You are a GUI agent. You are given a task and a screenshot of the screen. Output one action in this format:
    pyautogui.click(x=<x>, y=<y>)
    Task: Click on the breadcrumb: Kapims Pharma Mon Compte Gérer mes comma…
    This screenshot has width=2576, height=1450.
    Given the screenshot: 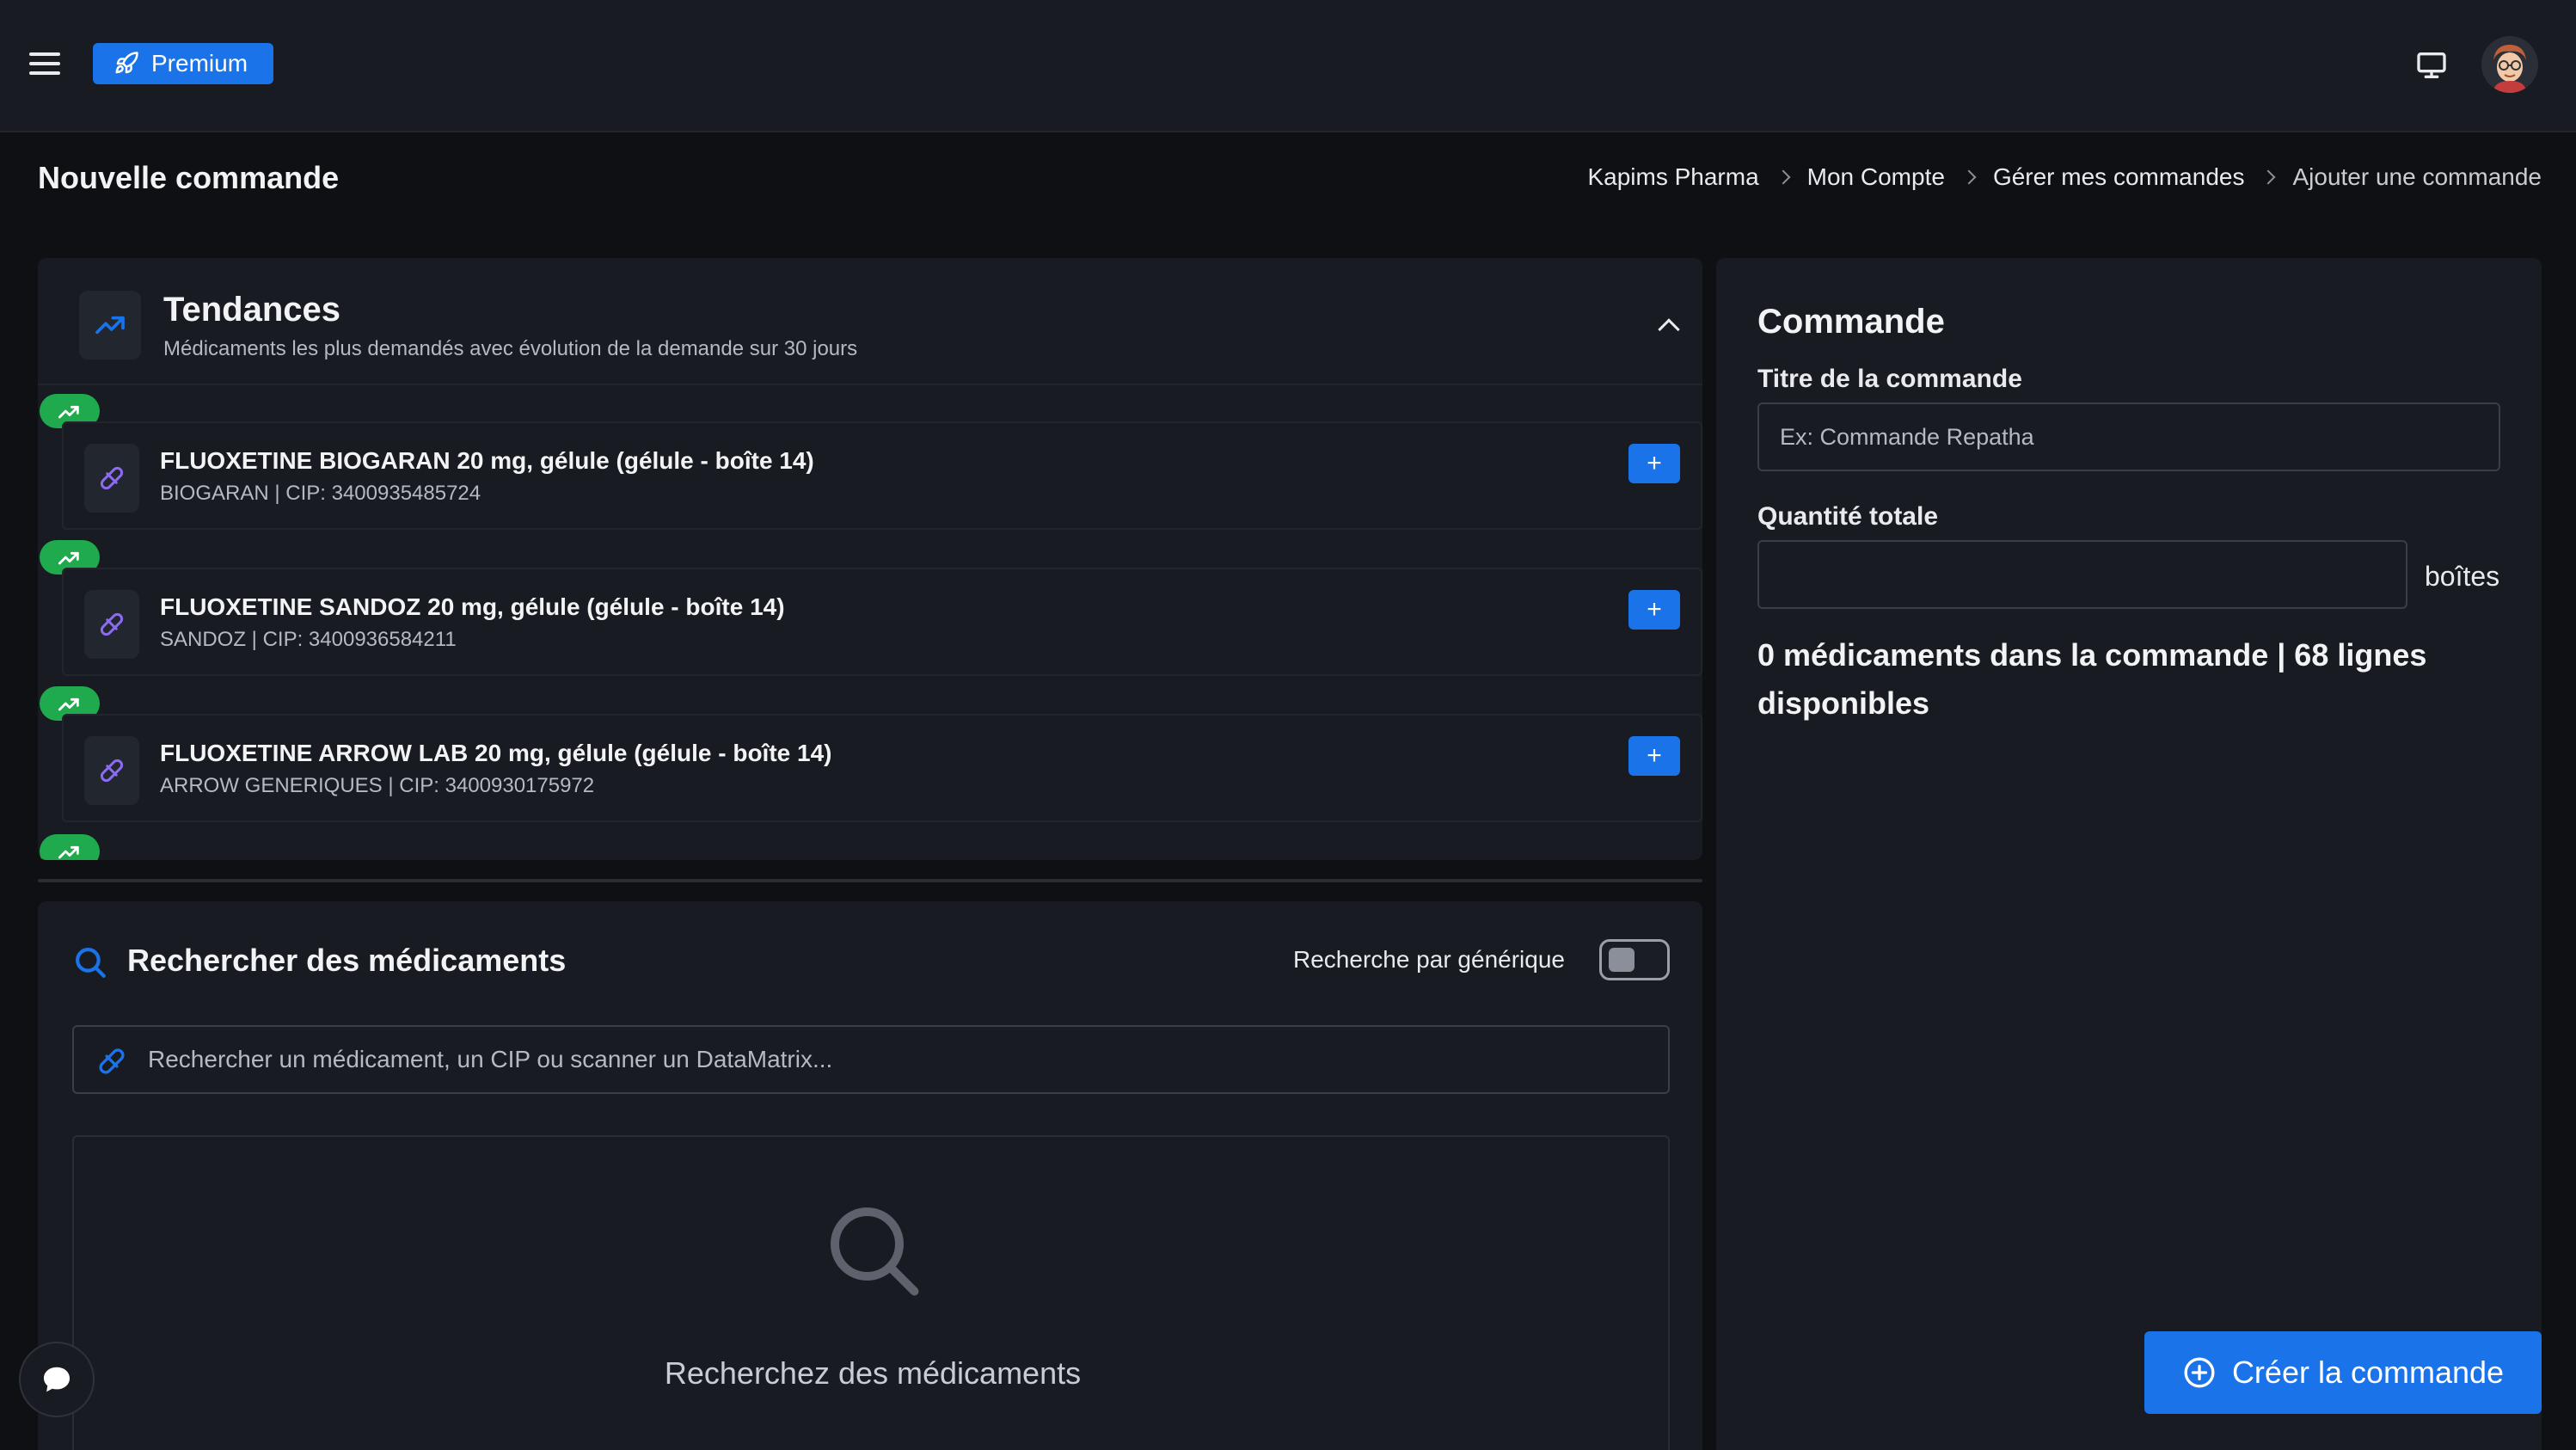 What is the action you would take?
    pyautogui.click(x=2064, y=177)
    